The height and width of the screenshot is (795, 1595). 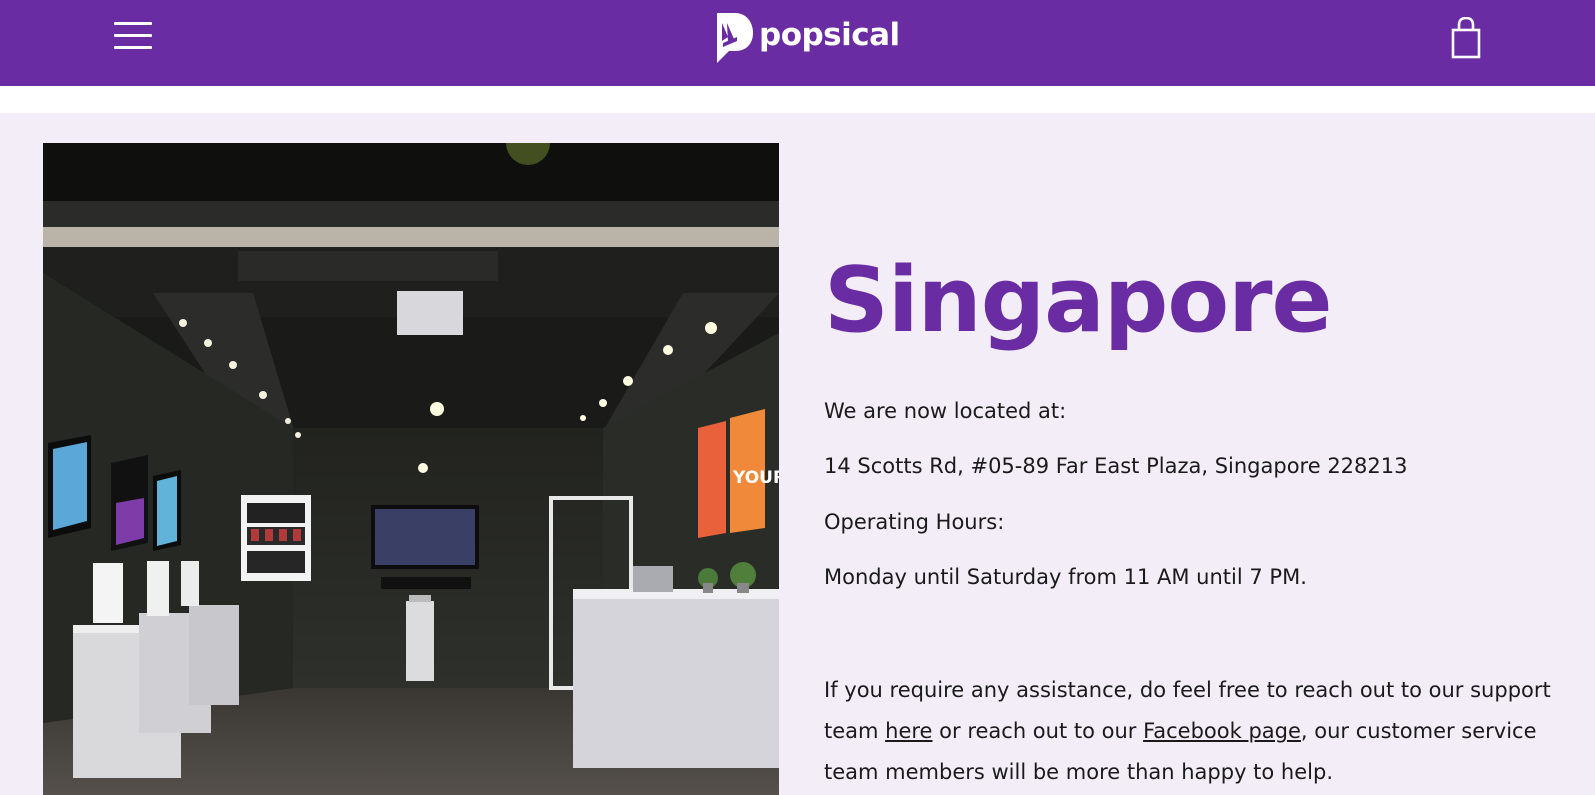 What do you see at coordinates (755, 478) in the screenshot?
I see `poster-text: YOUR` at bounding box center [755, 478].